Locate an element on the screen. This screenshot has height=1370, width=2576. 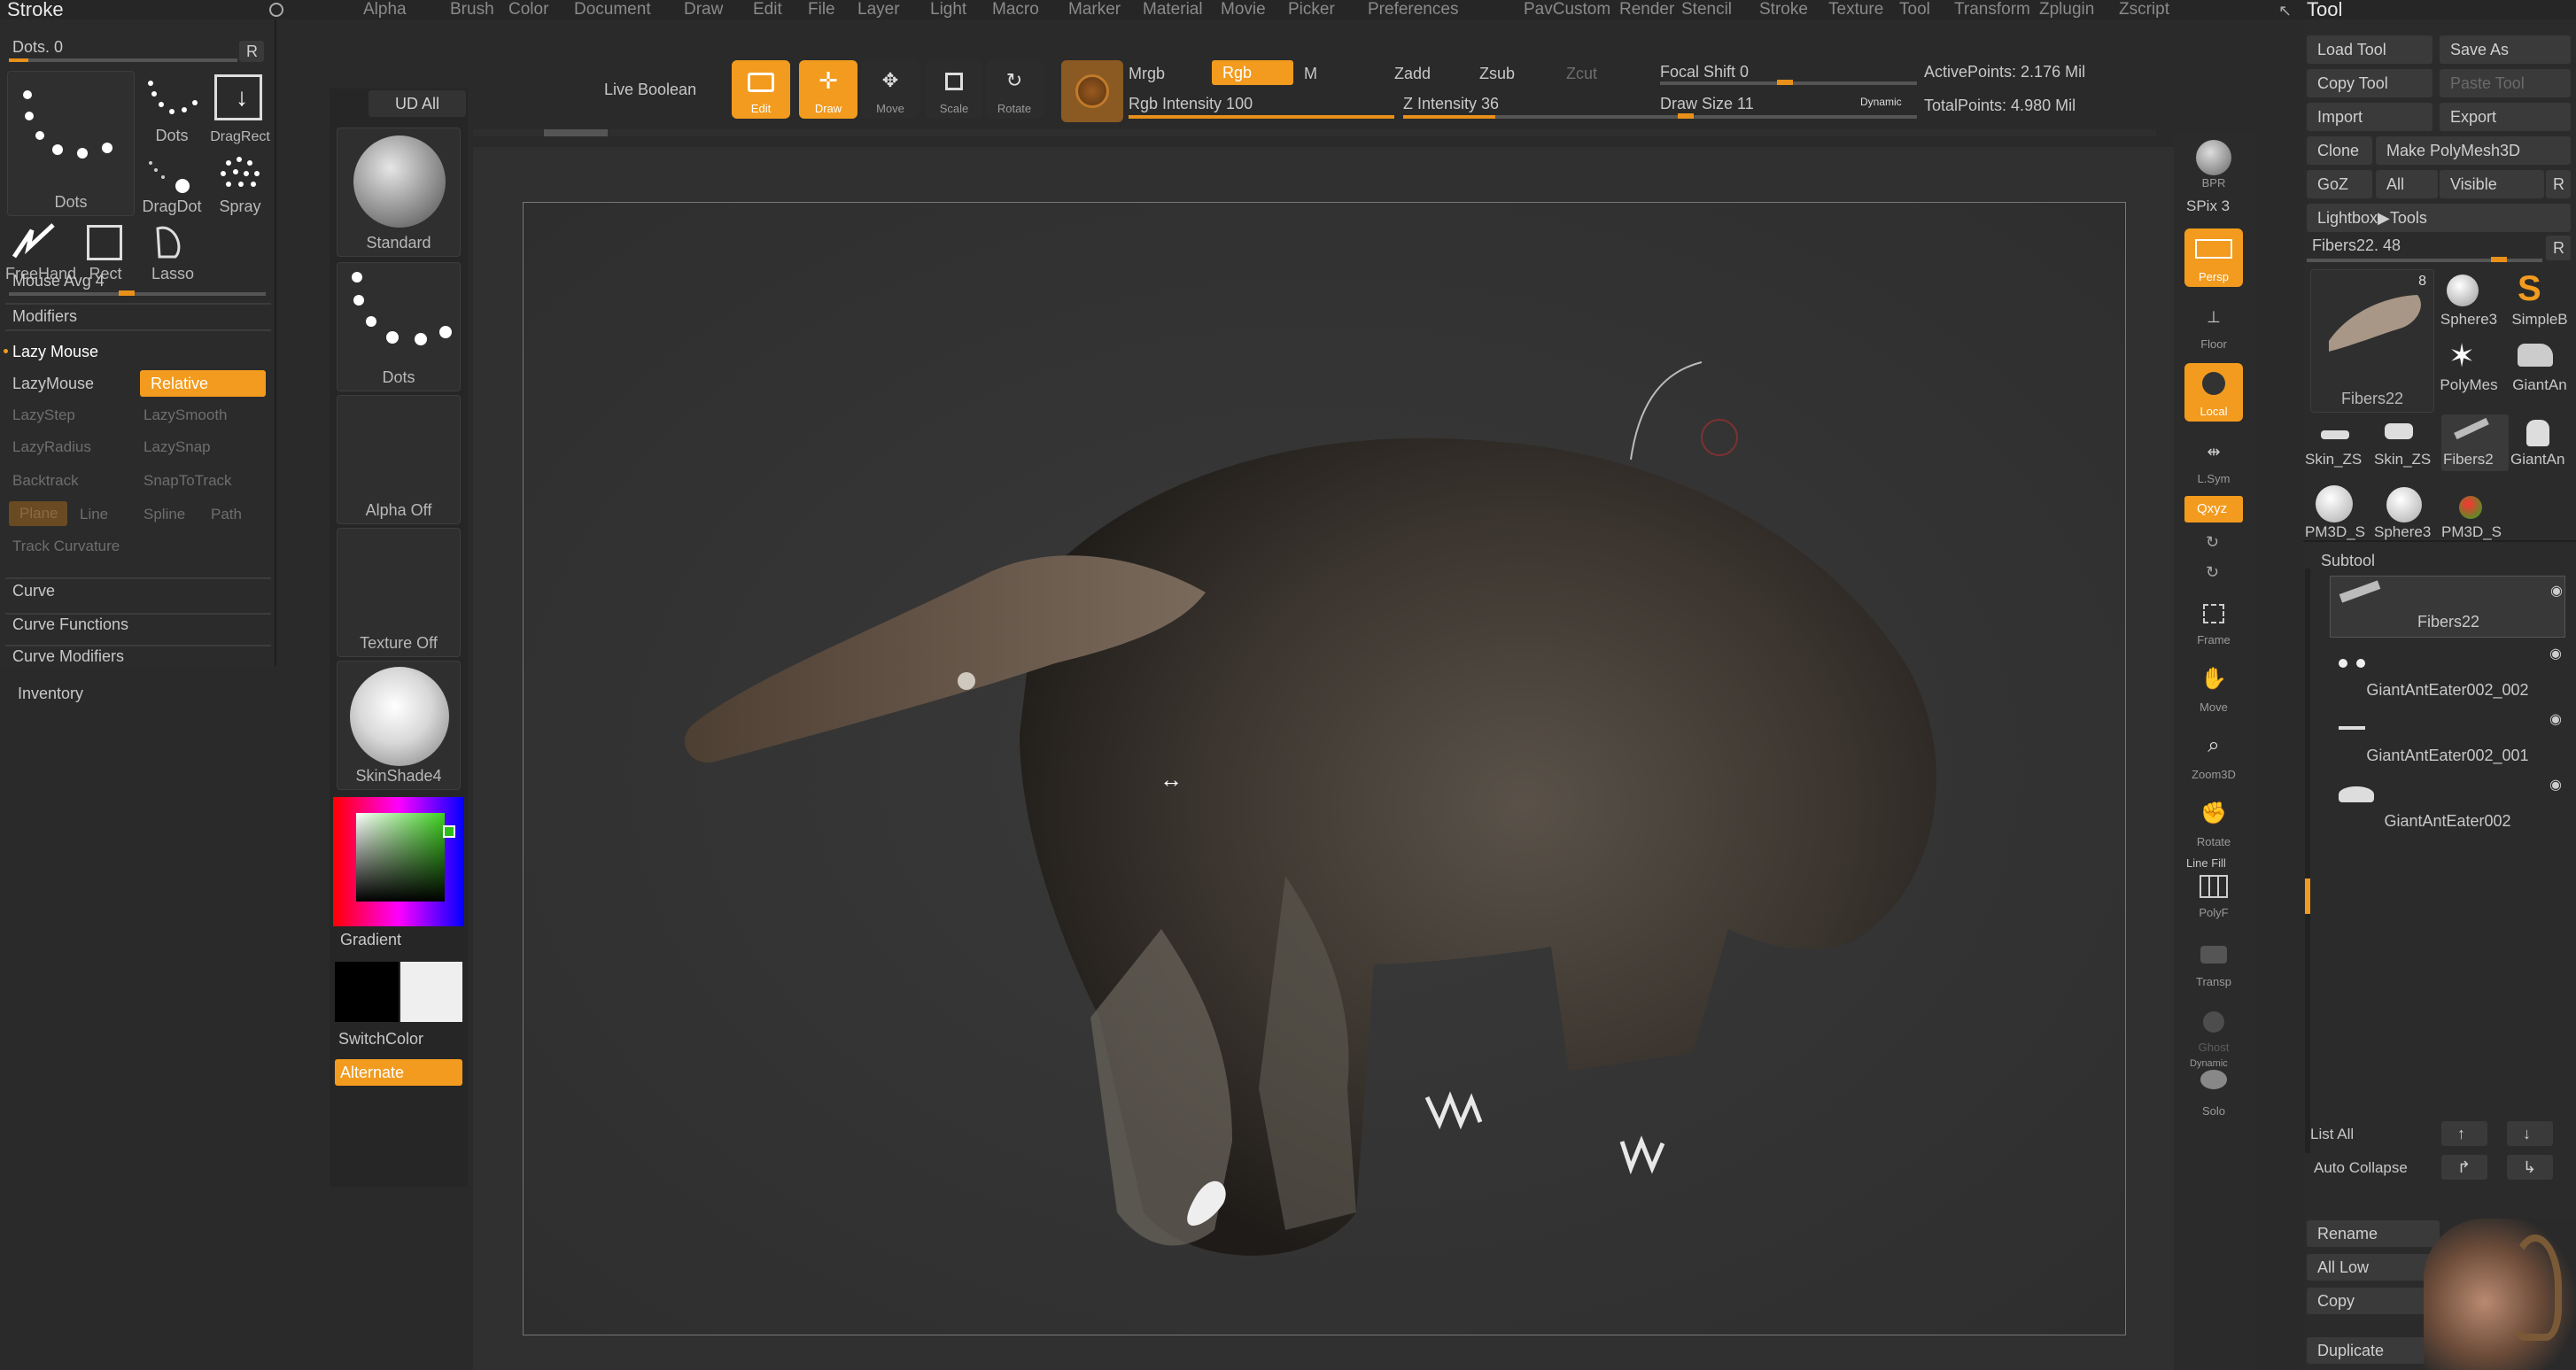
qxyz-button: Qxyz is located at coordinates (2213, 509).